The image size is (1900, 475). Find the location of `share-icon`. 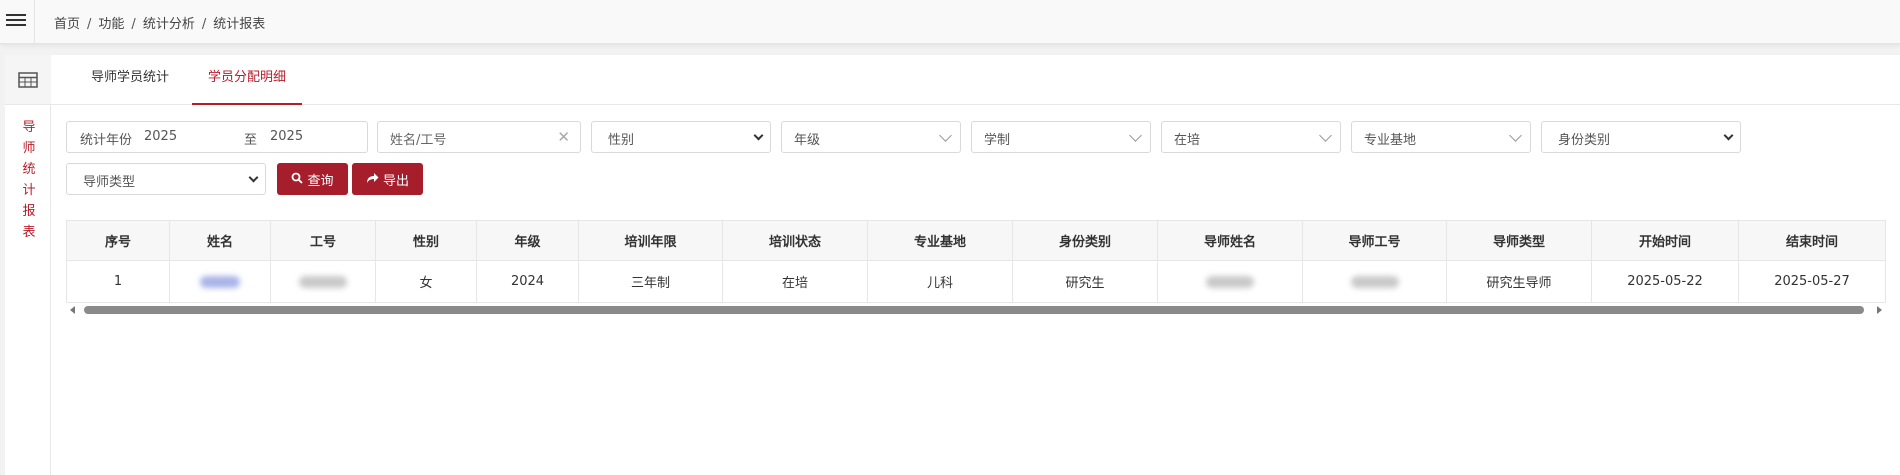

share-icon is located at coordinates (372, 179).